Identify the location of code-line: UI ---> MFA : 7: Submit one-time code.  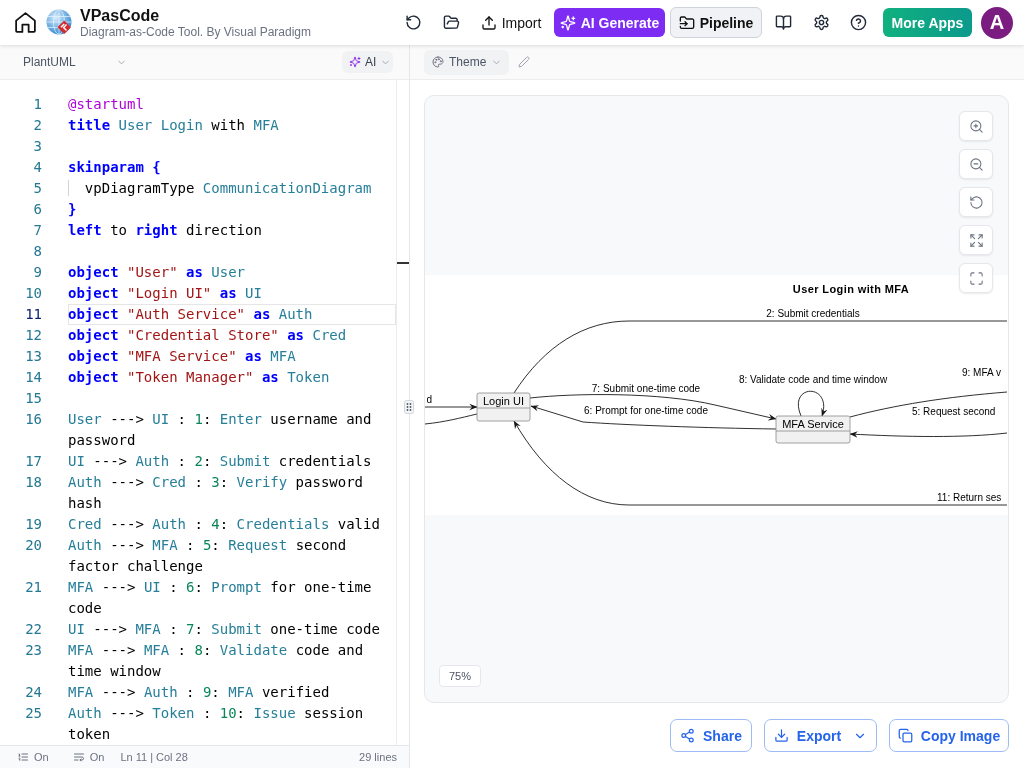
(224, 629).